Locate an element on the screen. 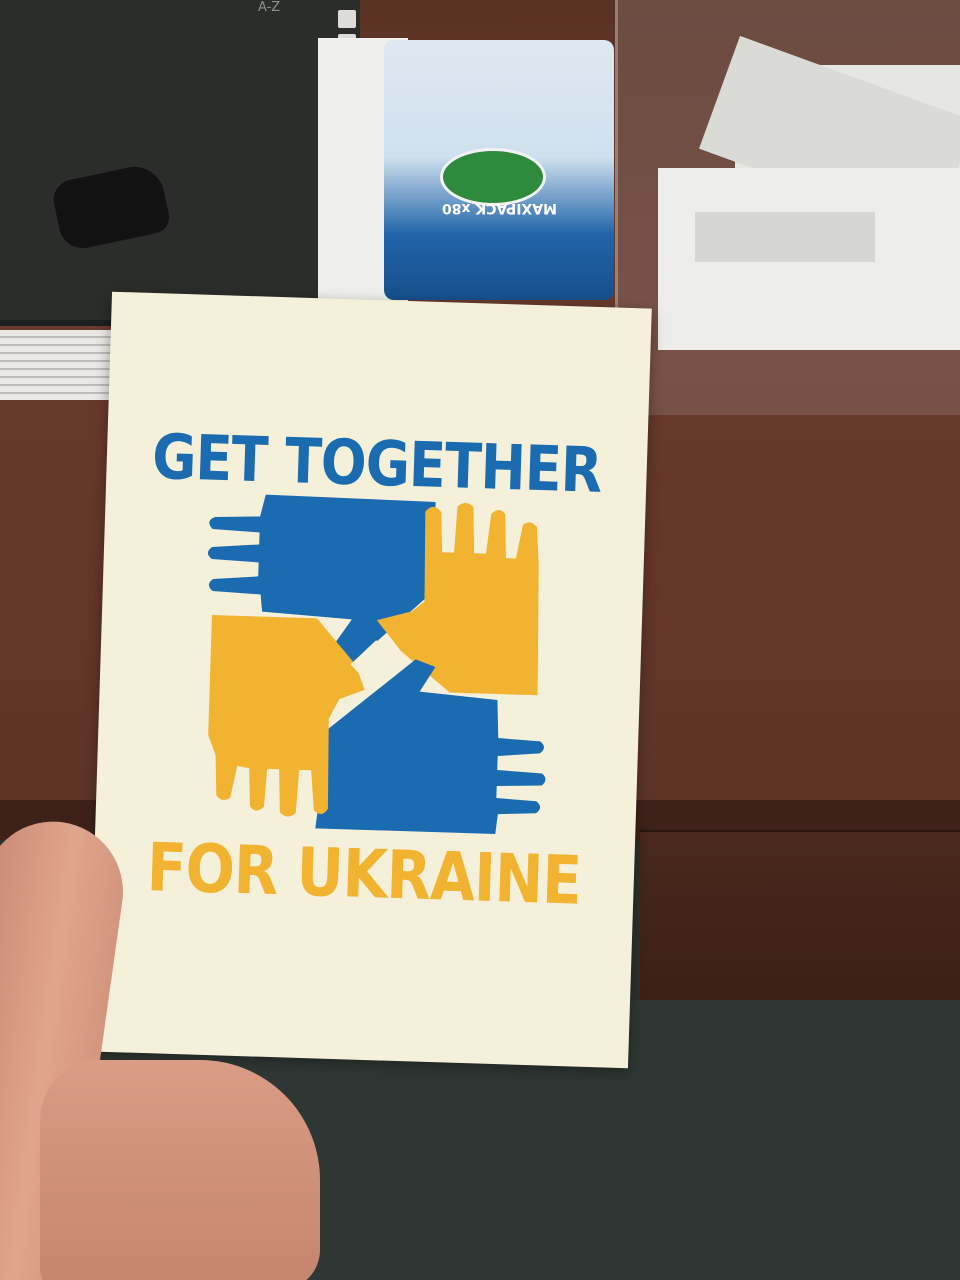 This screenshot has width=960, height=1280. wipes-logo-icon is located at coordinates (493, 177).